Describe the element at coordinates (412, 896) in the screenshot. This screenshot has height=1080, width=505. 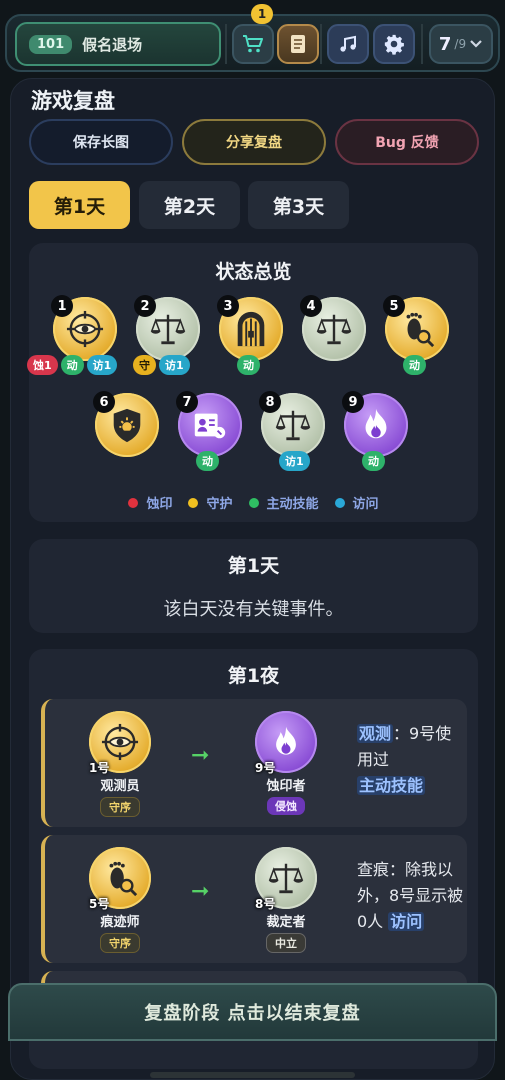
I see `event-description: 查痕：除我以外，8号显示被0人 访问` at that location.